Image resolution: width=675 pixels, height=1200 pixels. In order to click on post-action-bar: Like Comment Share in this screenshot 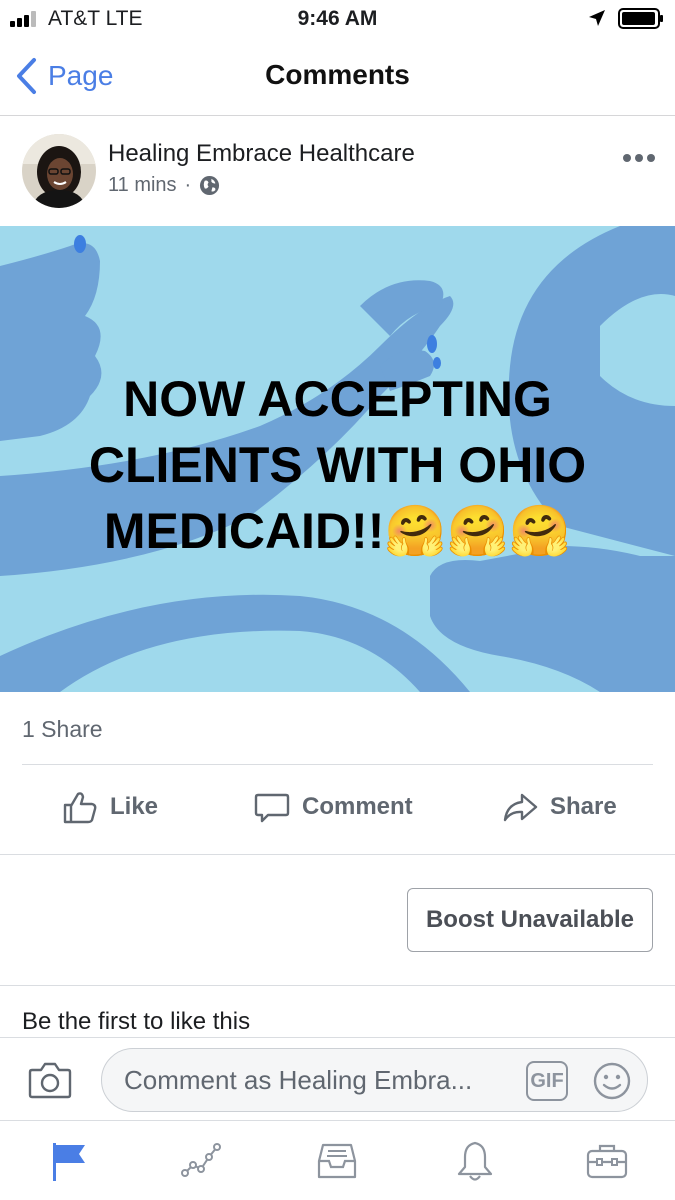, I will do `click(337, 810)`.